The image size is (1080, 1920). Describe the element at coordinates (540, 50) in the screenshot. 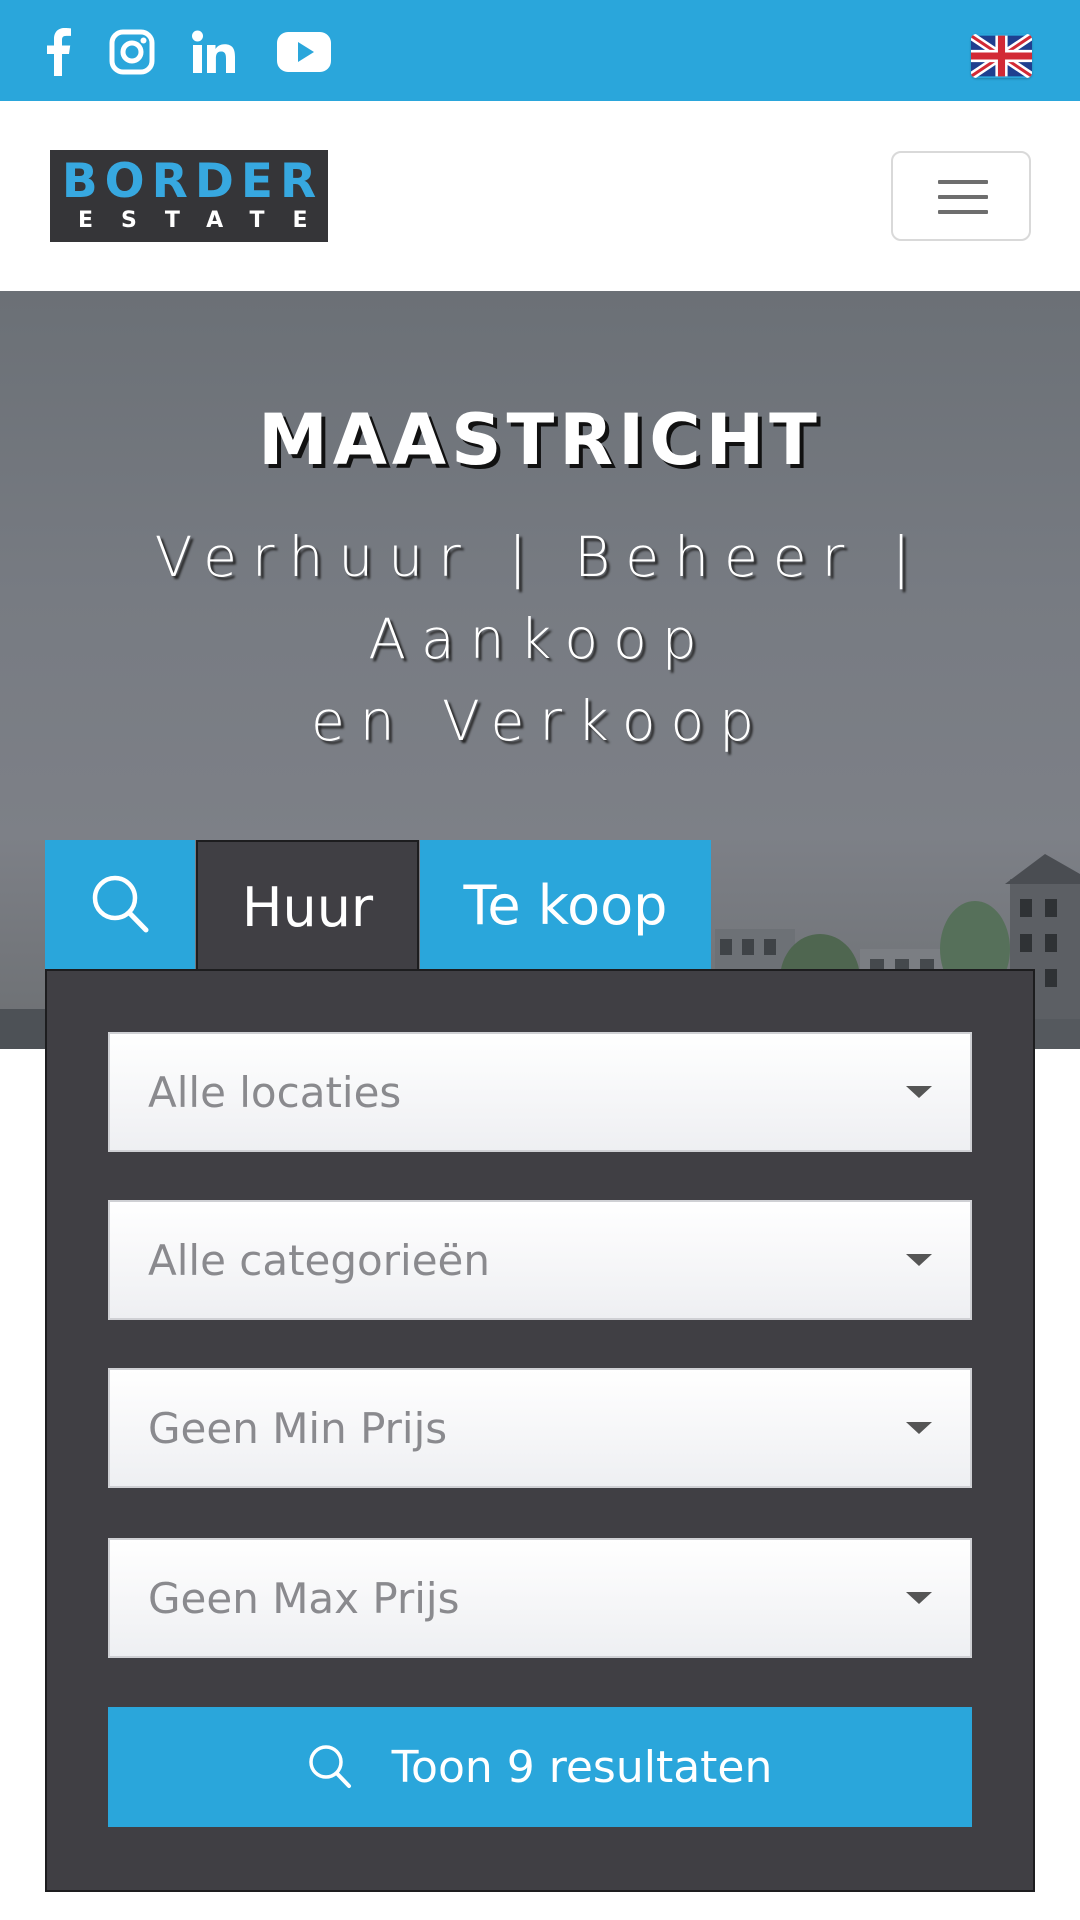

I see `top-social-bar` at that location.